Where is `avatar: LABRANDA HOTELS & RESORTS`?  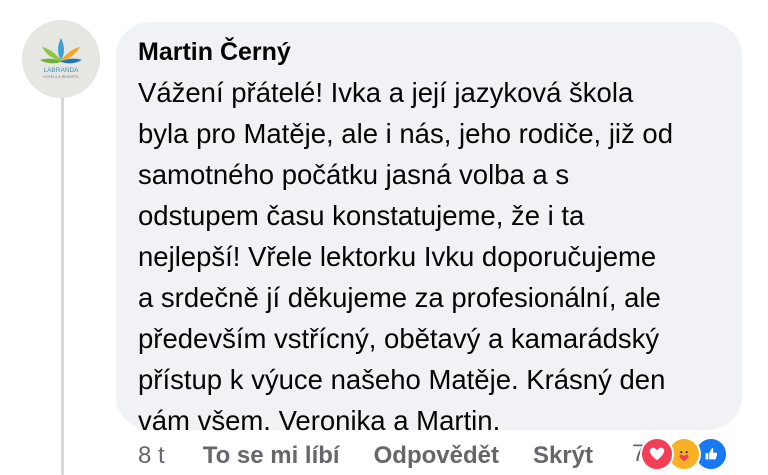 avatar: LABRANDA HOTELS & RESORTS is located at coordinates (61, 59).